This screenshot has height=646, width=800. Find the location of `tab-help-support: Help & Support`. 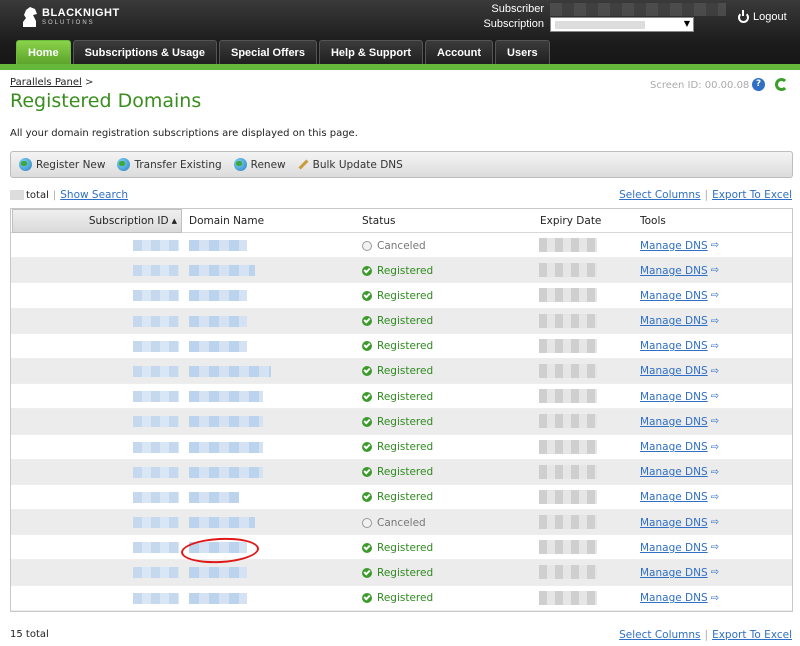

tab-help-support: Help & Support is located at coordinates (371, 52).